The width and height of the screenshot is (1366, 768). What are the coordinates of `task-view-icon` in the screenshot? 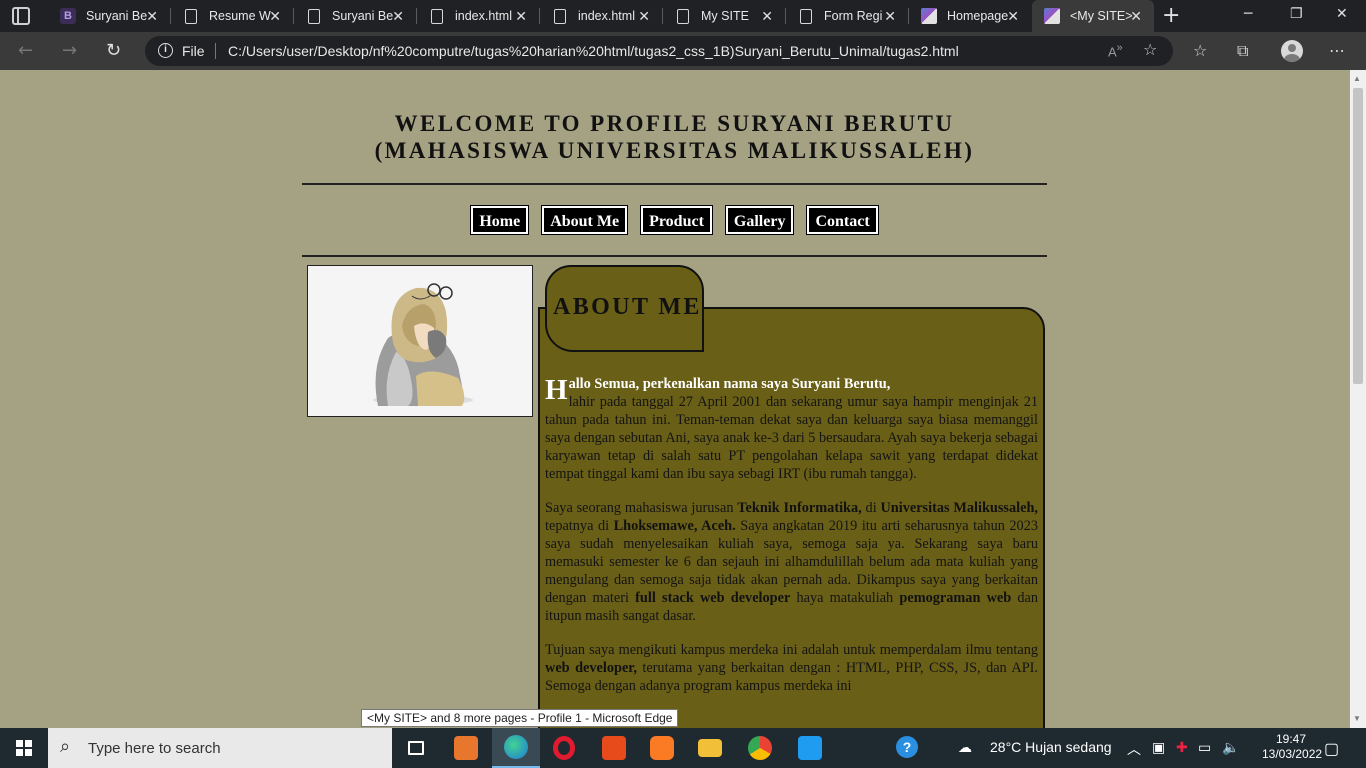 It's located at (416, 748).